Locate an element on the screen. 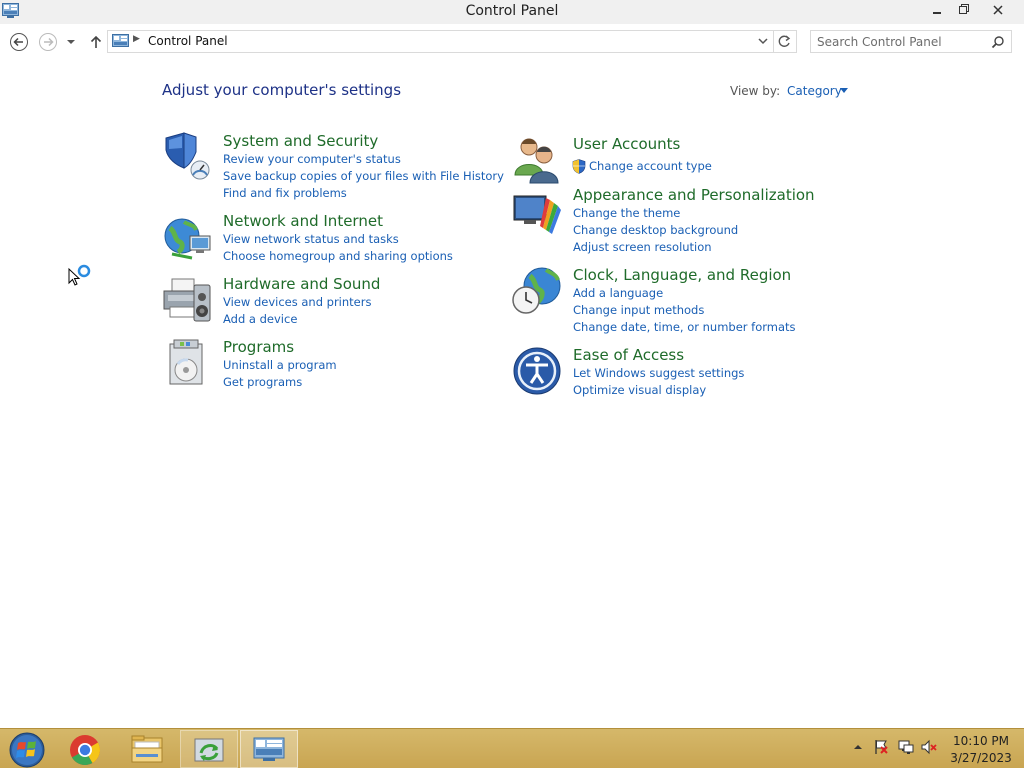 This screenshot has width=1024, height=772. control-panel-taskbar-button is located at coordinates (269, 749).